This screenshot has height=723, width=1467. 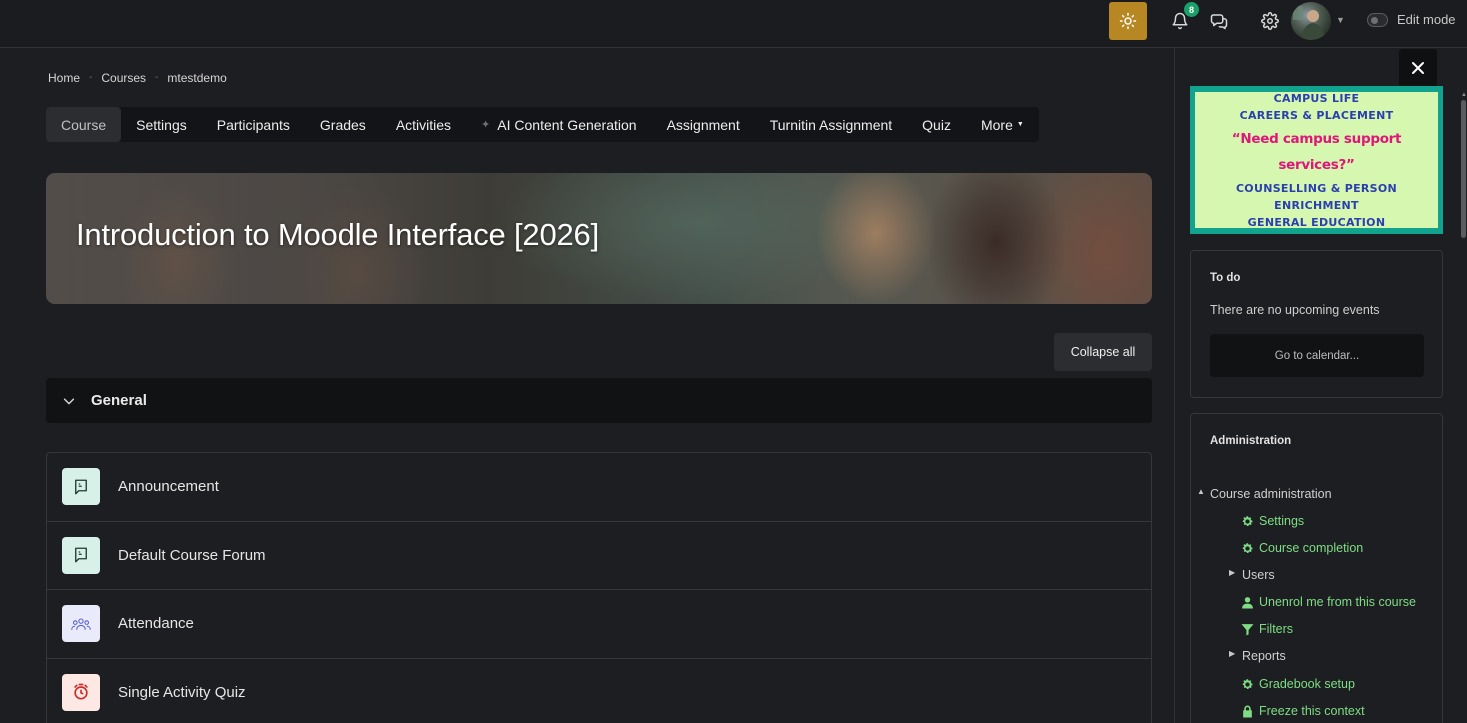 I want to click on activity-name: Default Course Forum, so click(x=192, y=555).